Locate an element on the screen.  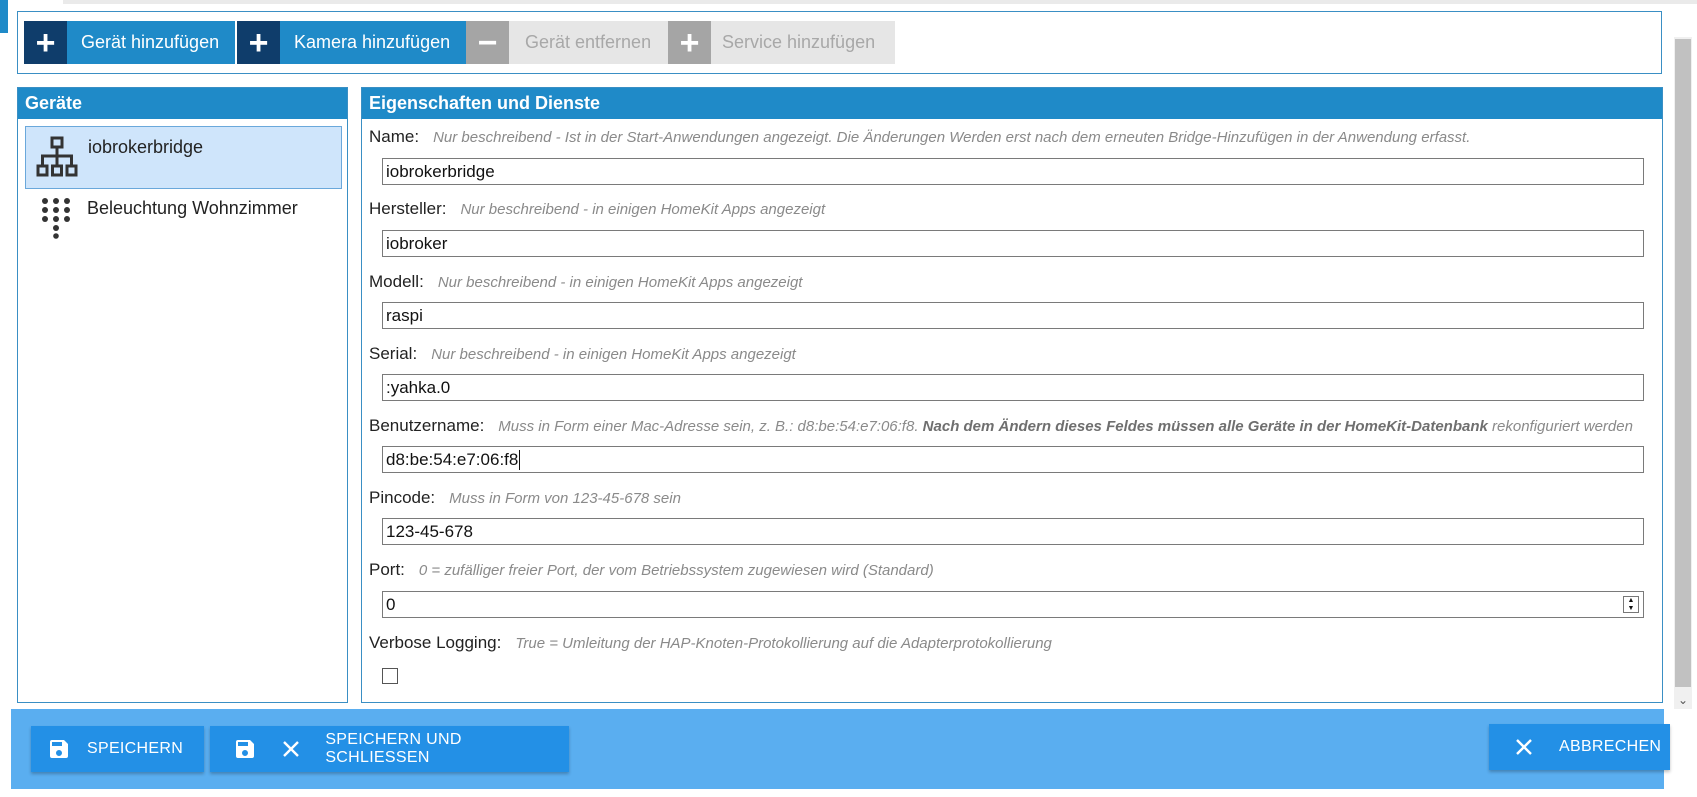
spinner-down-icon: ▼ is located at coordinates (1631, 609).